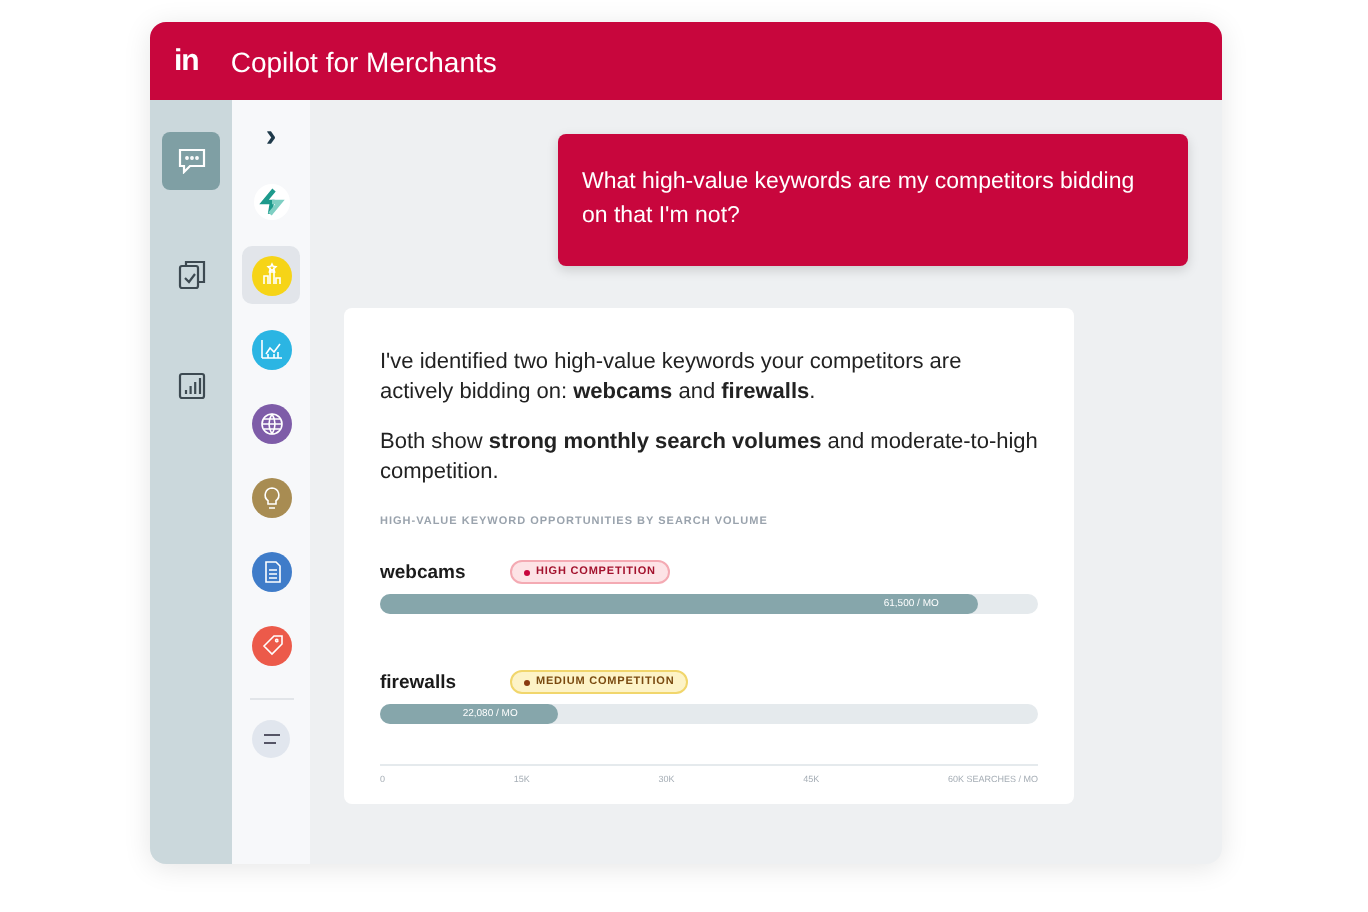  What do you see at coordinates (672, 378) in the screenshot?
I see `reply-text: I've identified two high-value keywords your competitors are actively bidding on: webcams and firewalls.` at bounding box center [672, 378].